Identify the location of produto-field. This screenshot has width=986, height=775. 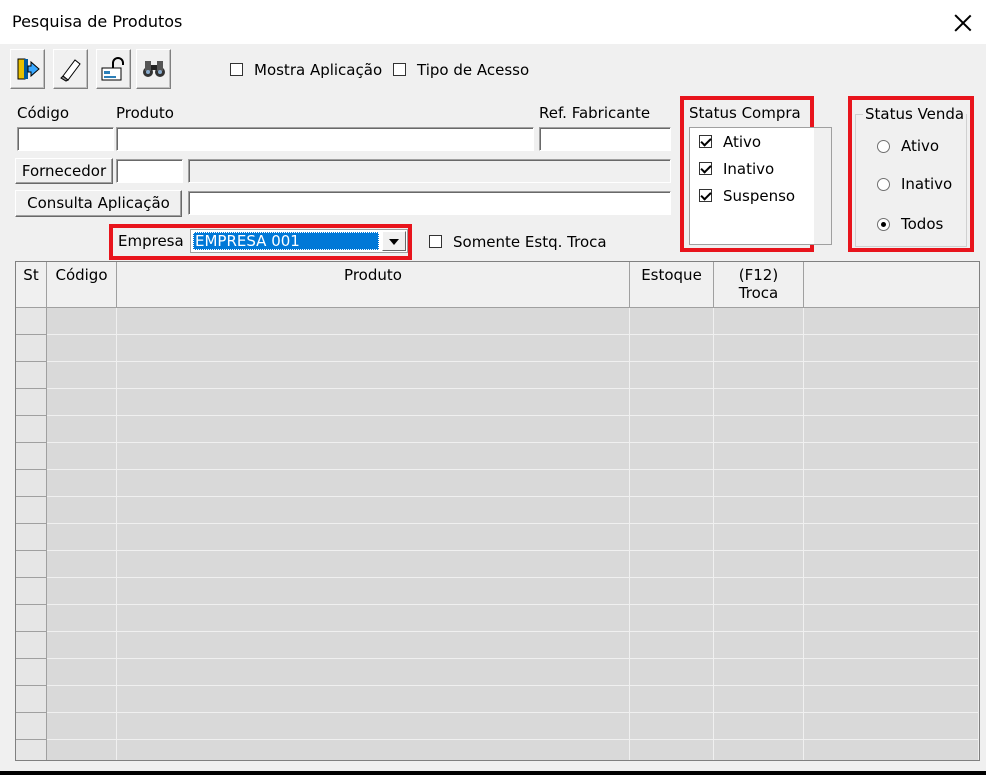
(325, 139).